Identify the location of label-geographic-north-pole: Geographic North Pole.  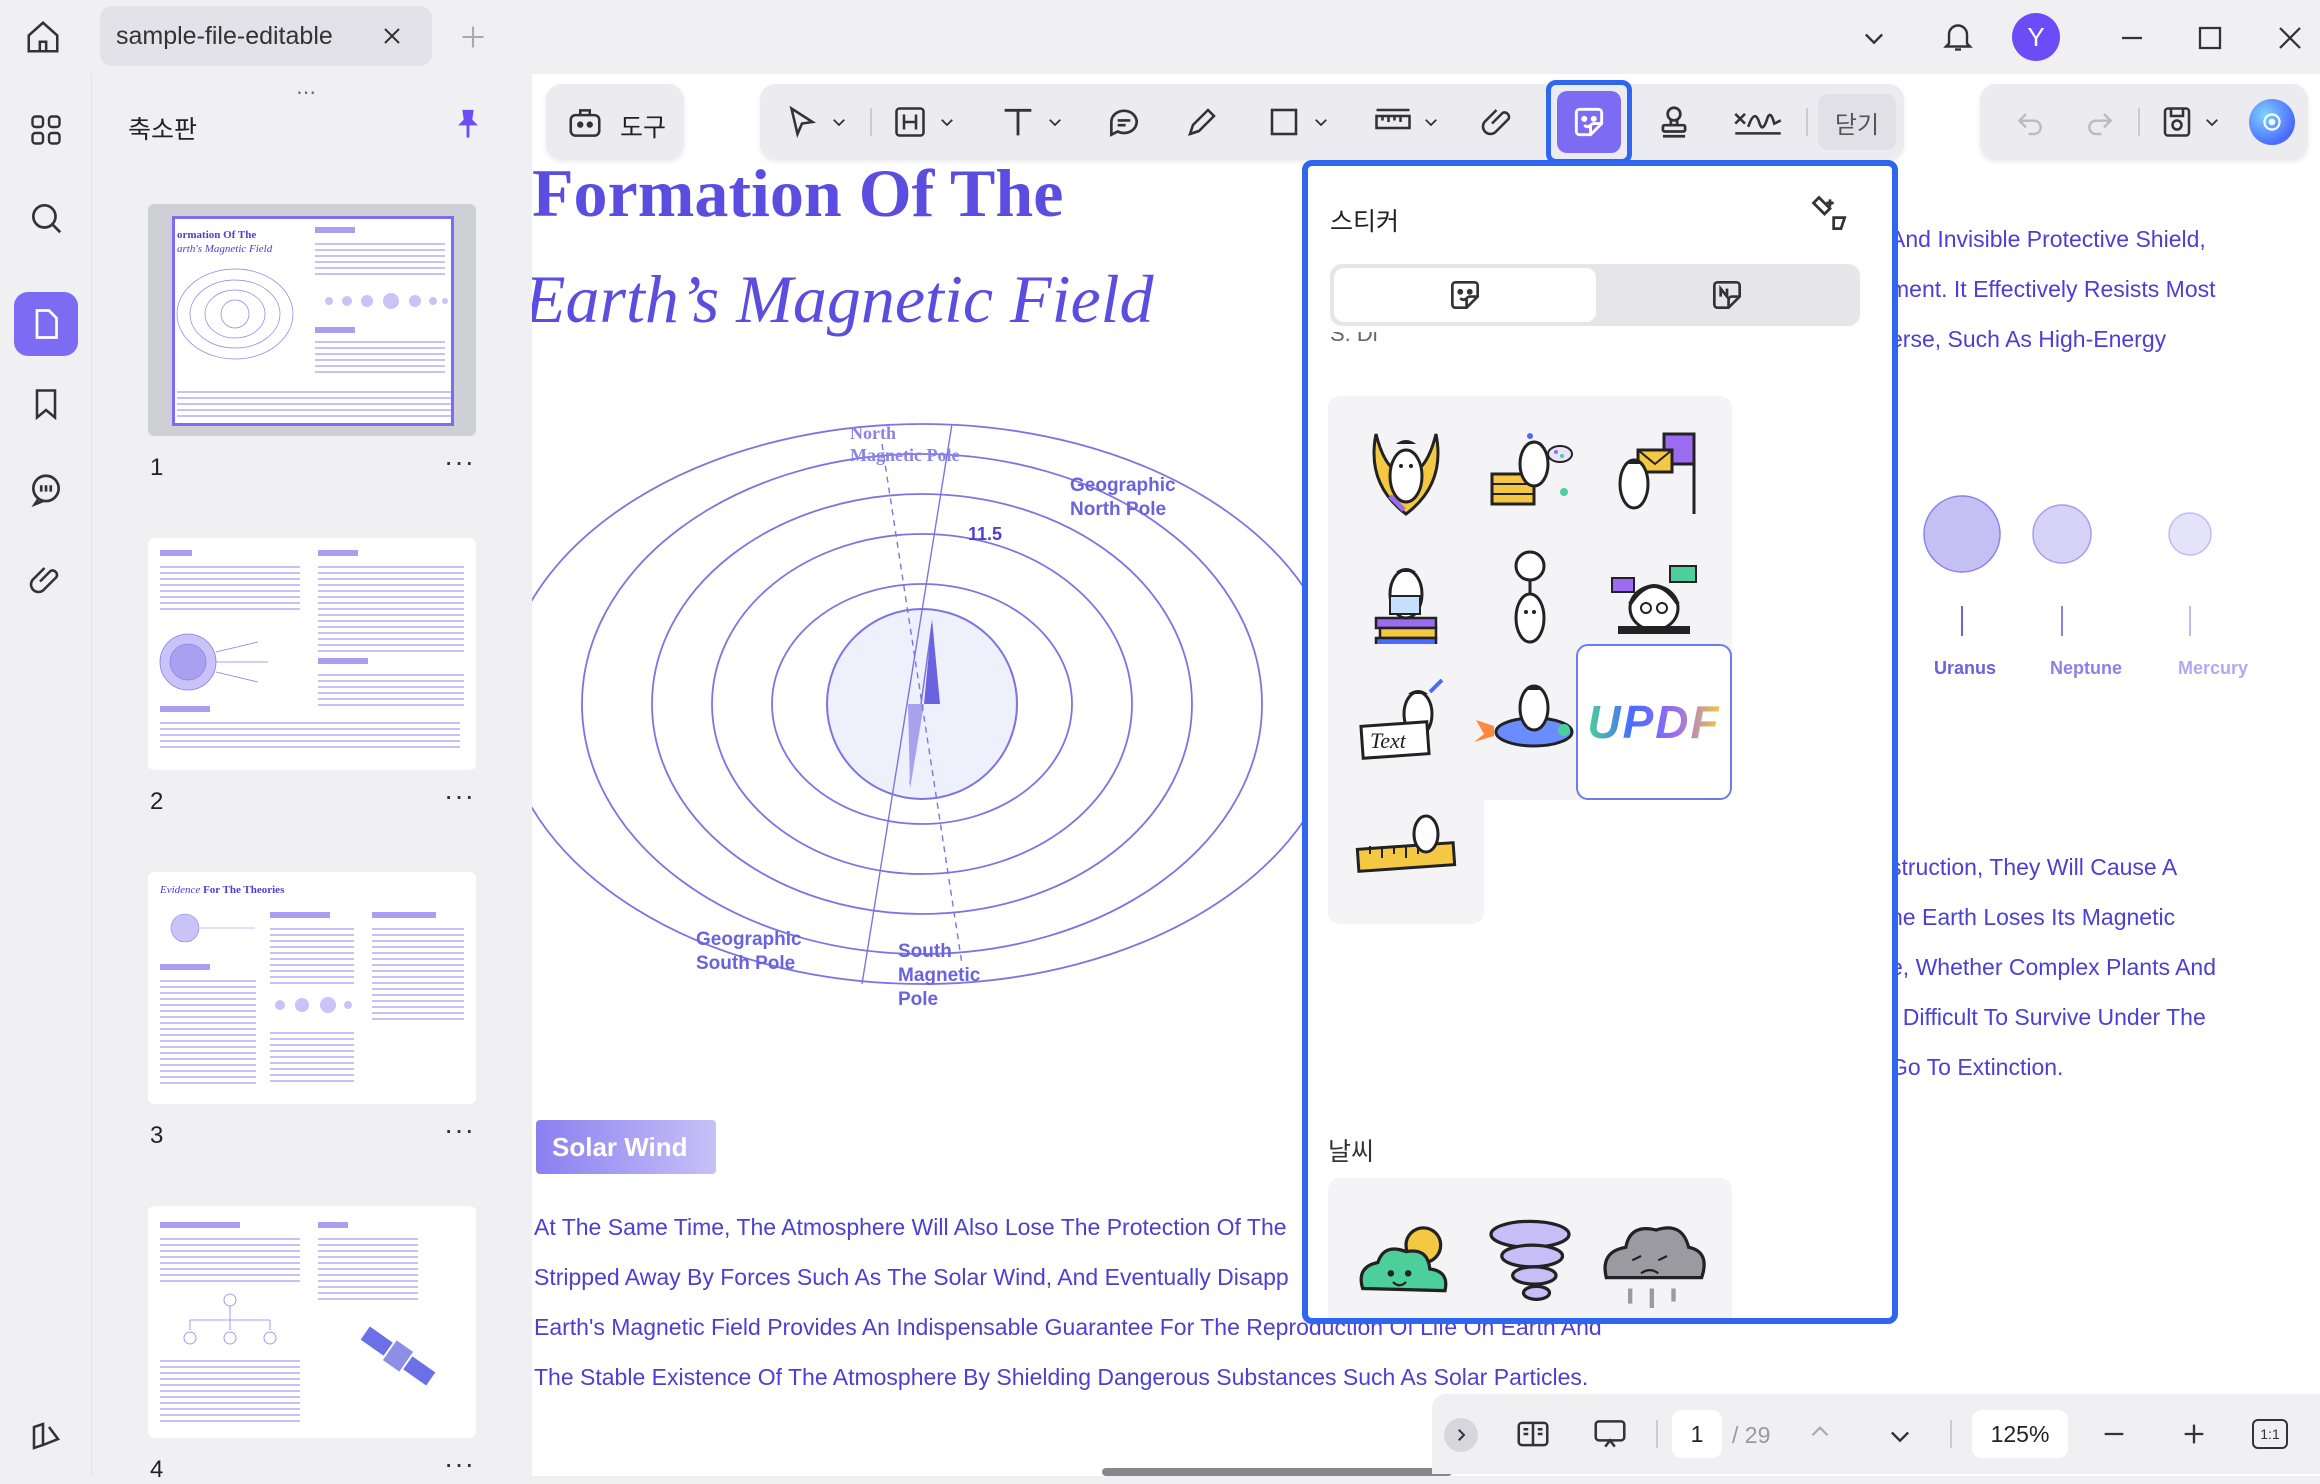
(1123, 498).